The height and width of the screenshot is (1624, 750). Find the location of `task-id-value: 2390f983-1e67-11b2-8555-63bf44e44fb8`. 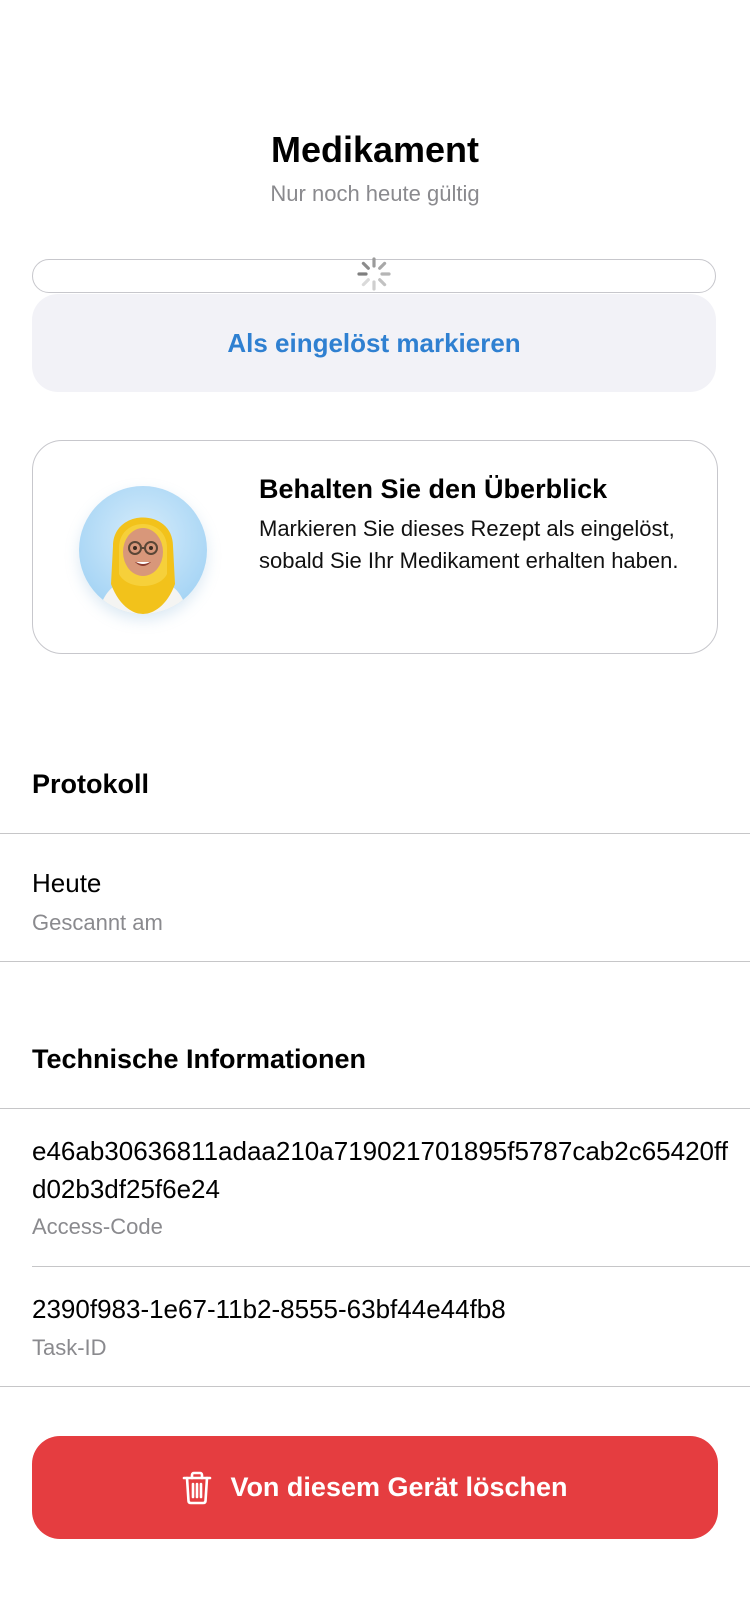

task-id-value: 2390f983-1e67-11b2-8555-63bf44e44fb8 is located at coordinates (269, 1309).